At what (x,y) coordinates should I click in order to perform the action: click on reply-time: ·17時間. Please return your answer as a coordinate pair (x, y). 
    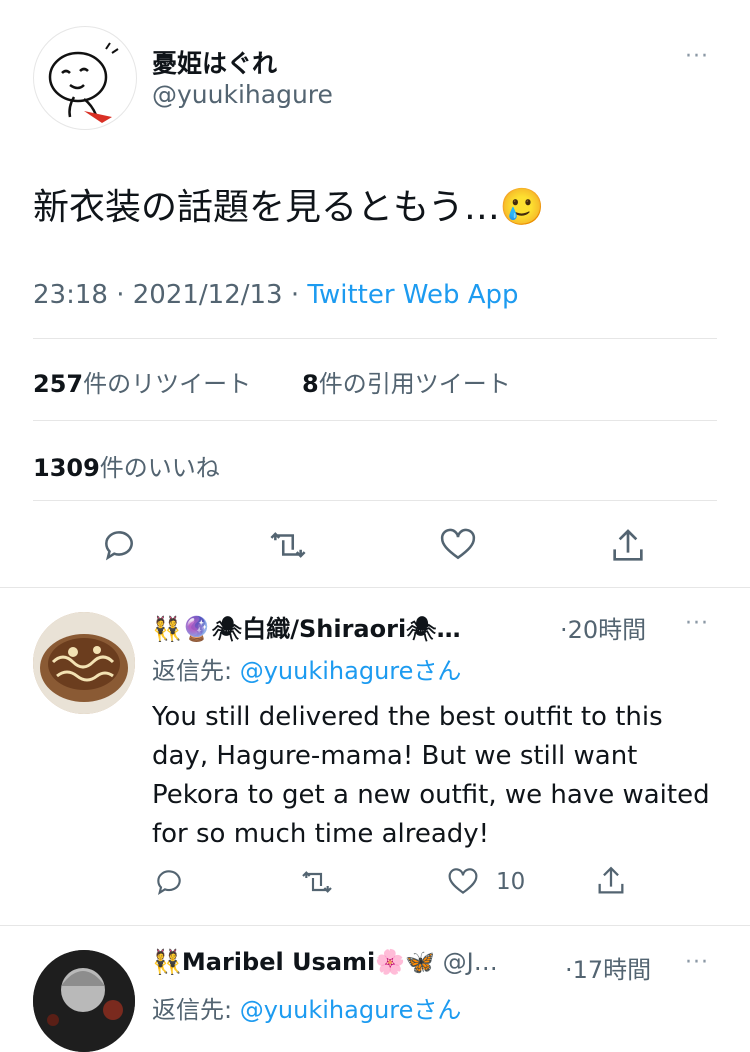
    Looking at the image, I should click on (608, 967).